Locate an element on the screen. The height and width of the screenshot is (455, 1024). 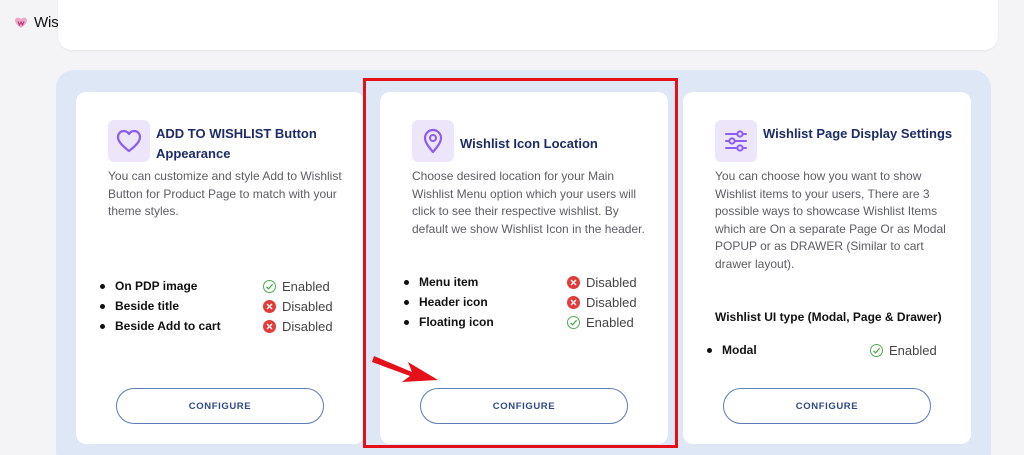
option-label: Beside Add to cart is located at coordinates (168, 326).